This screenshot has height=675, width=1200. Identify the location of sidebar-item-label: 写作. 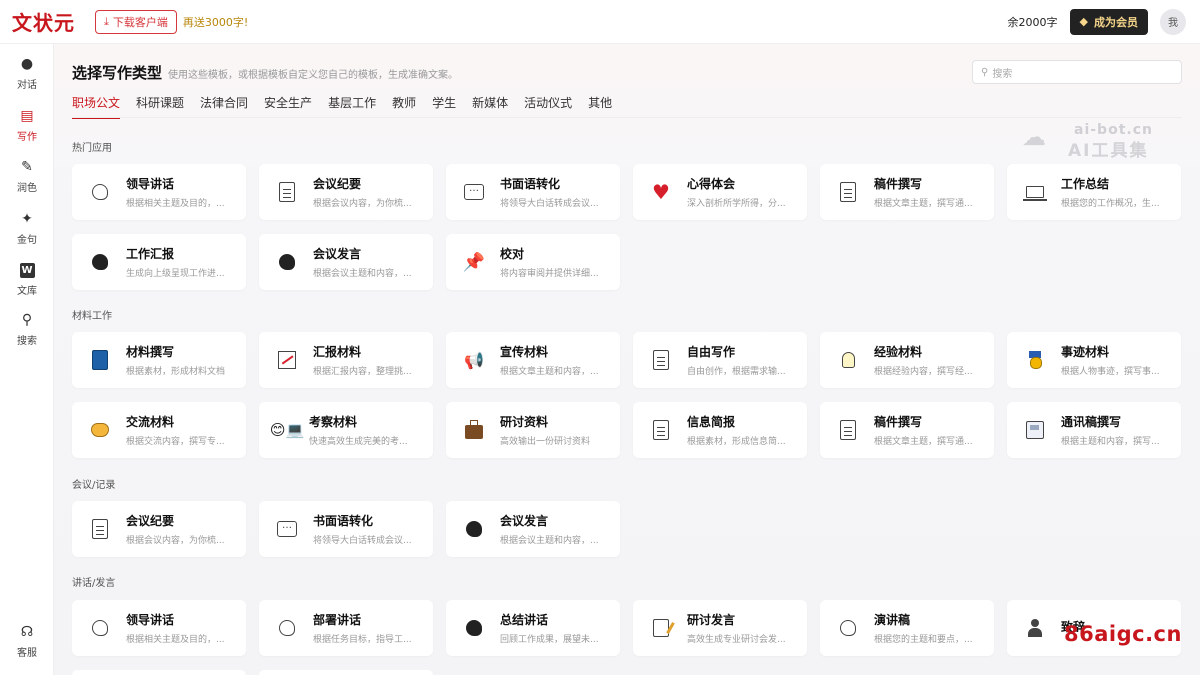
(27, 137).